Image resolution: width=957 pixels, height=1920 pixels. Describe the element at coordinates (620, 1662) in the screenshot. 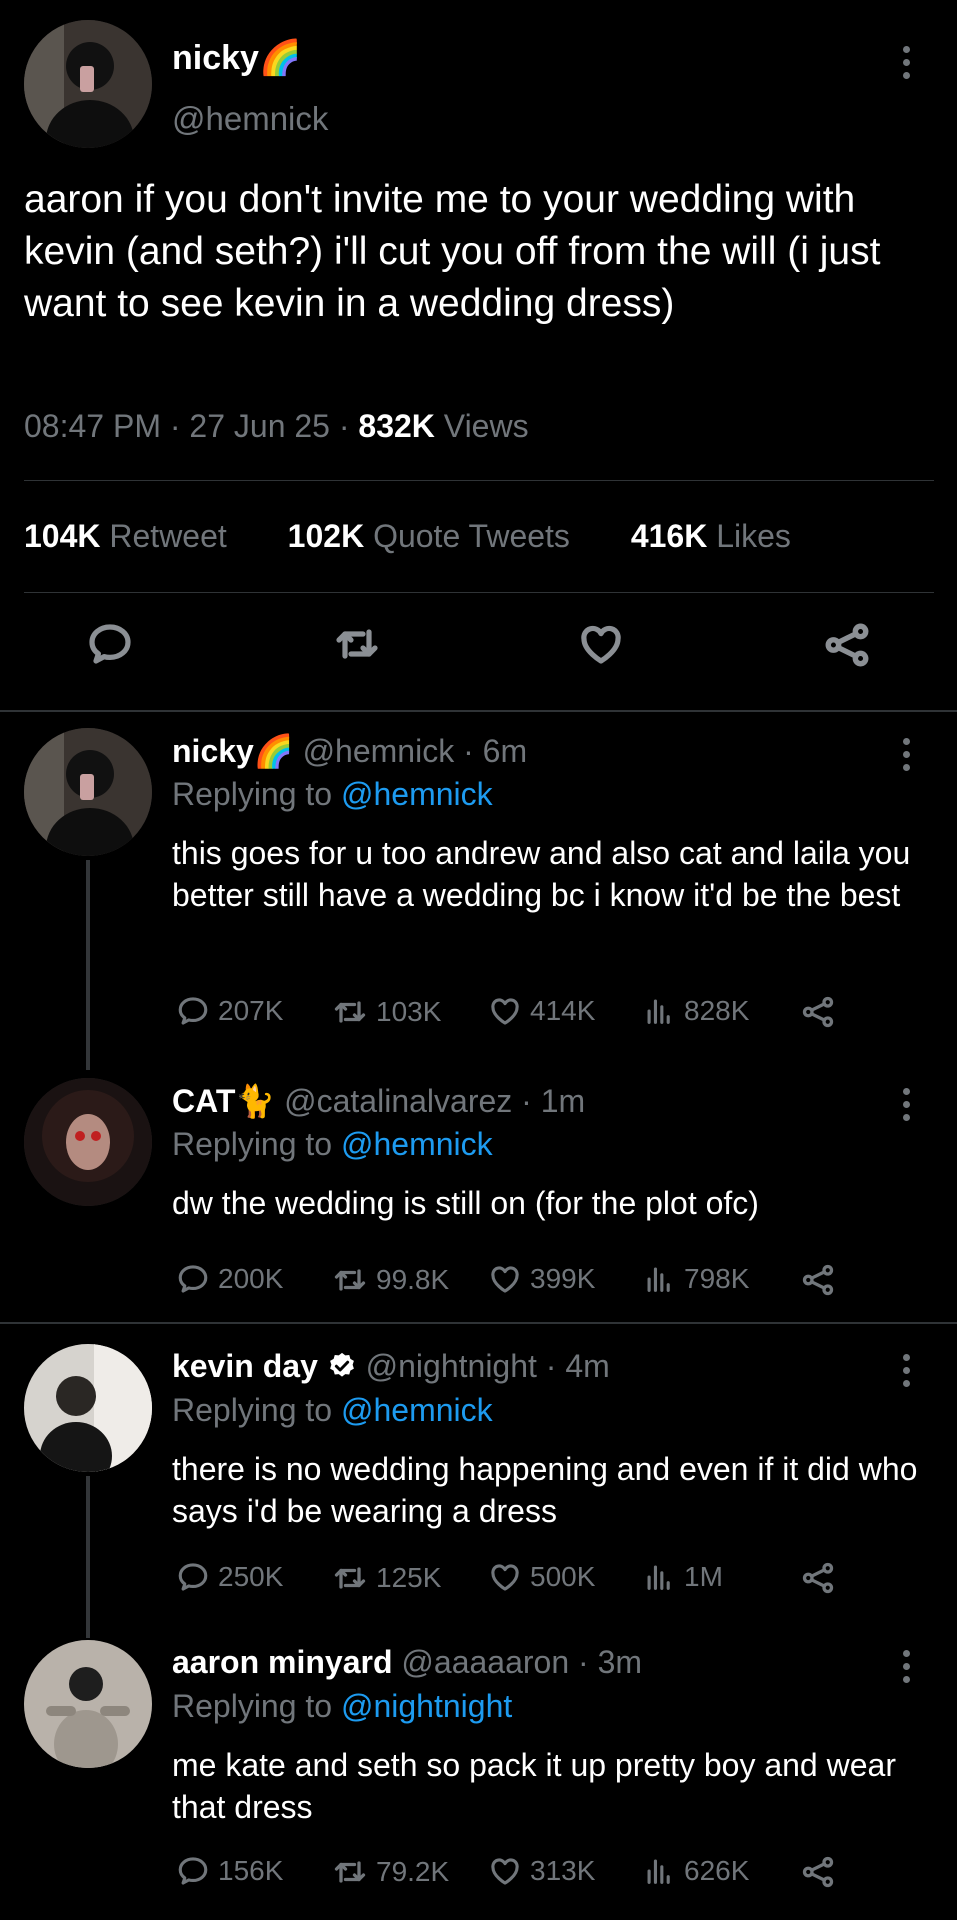

I see `reply-age: 3m` at that location.